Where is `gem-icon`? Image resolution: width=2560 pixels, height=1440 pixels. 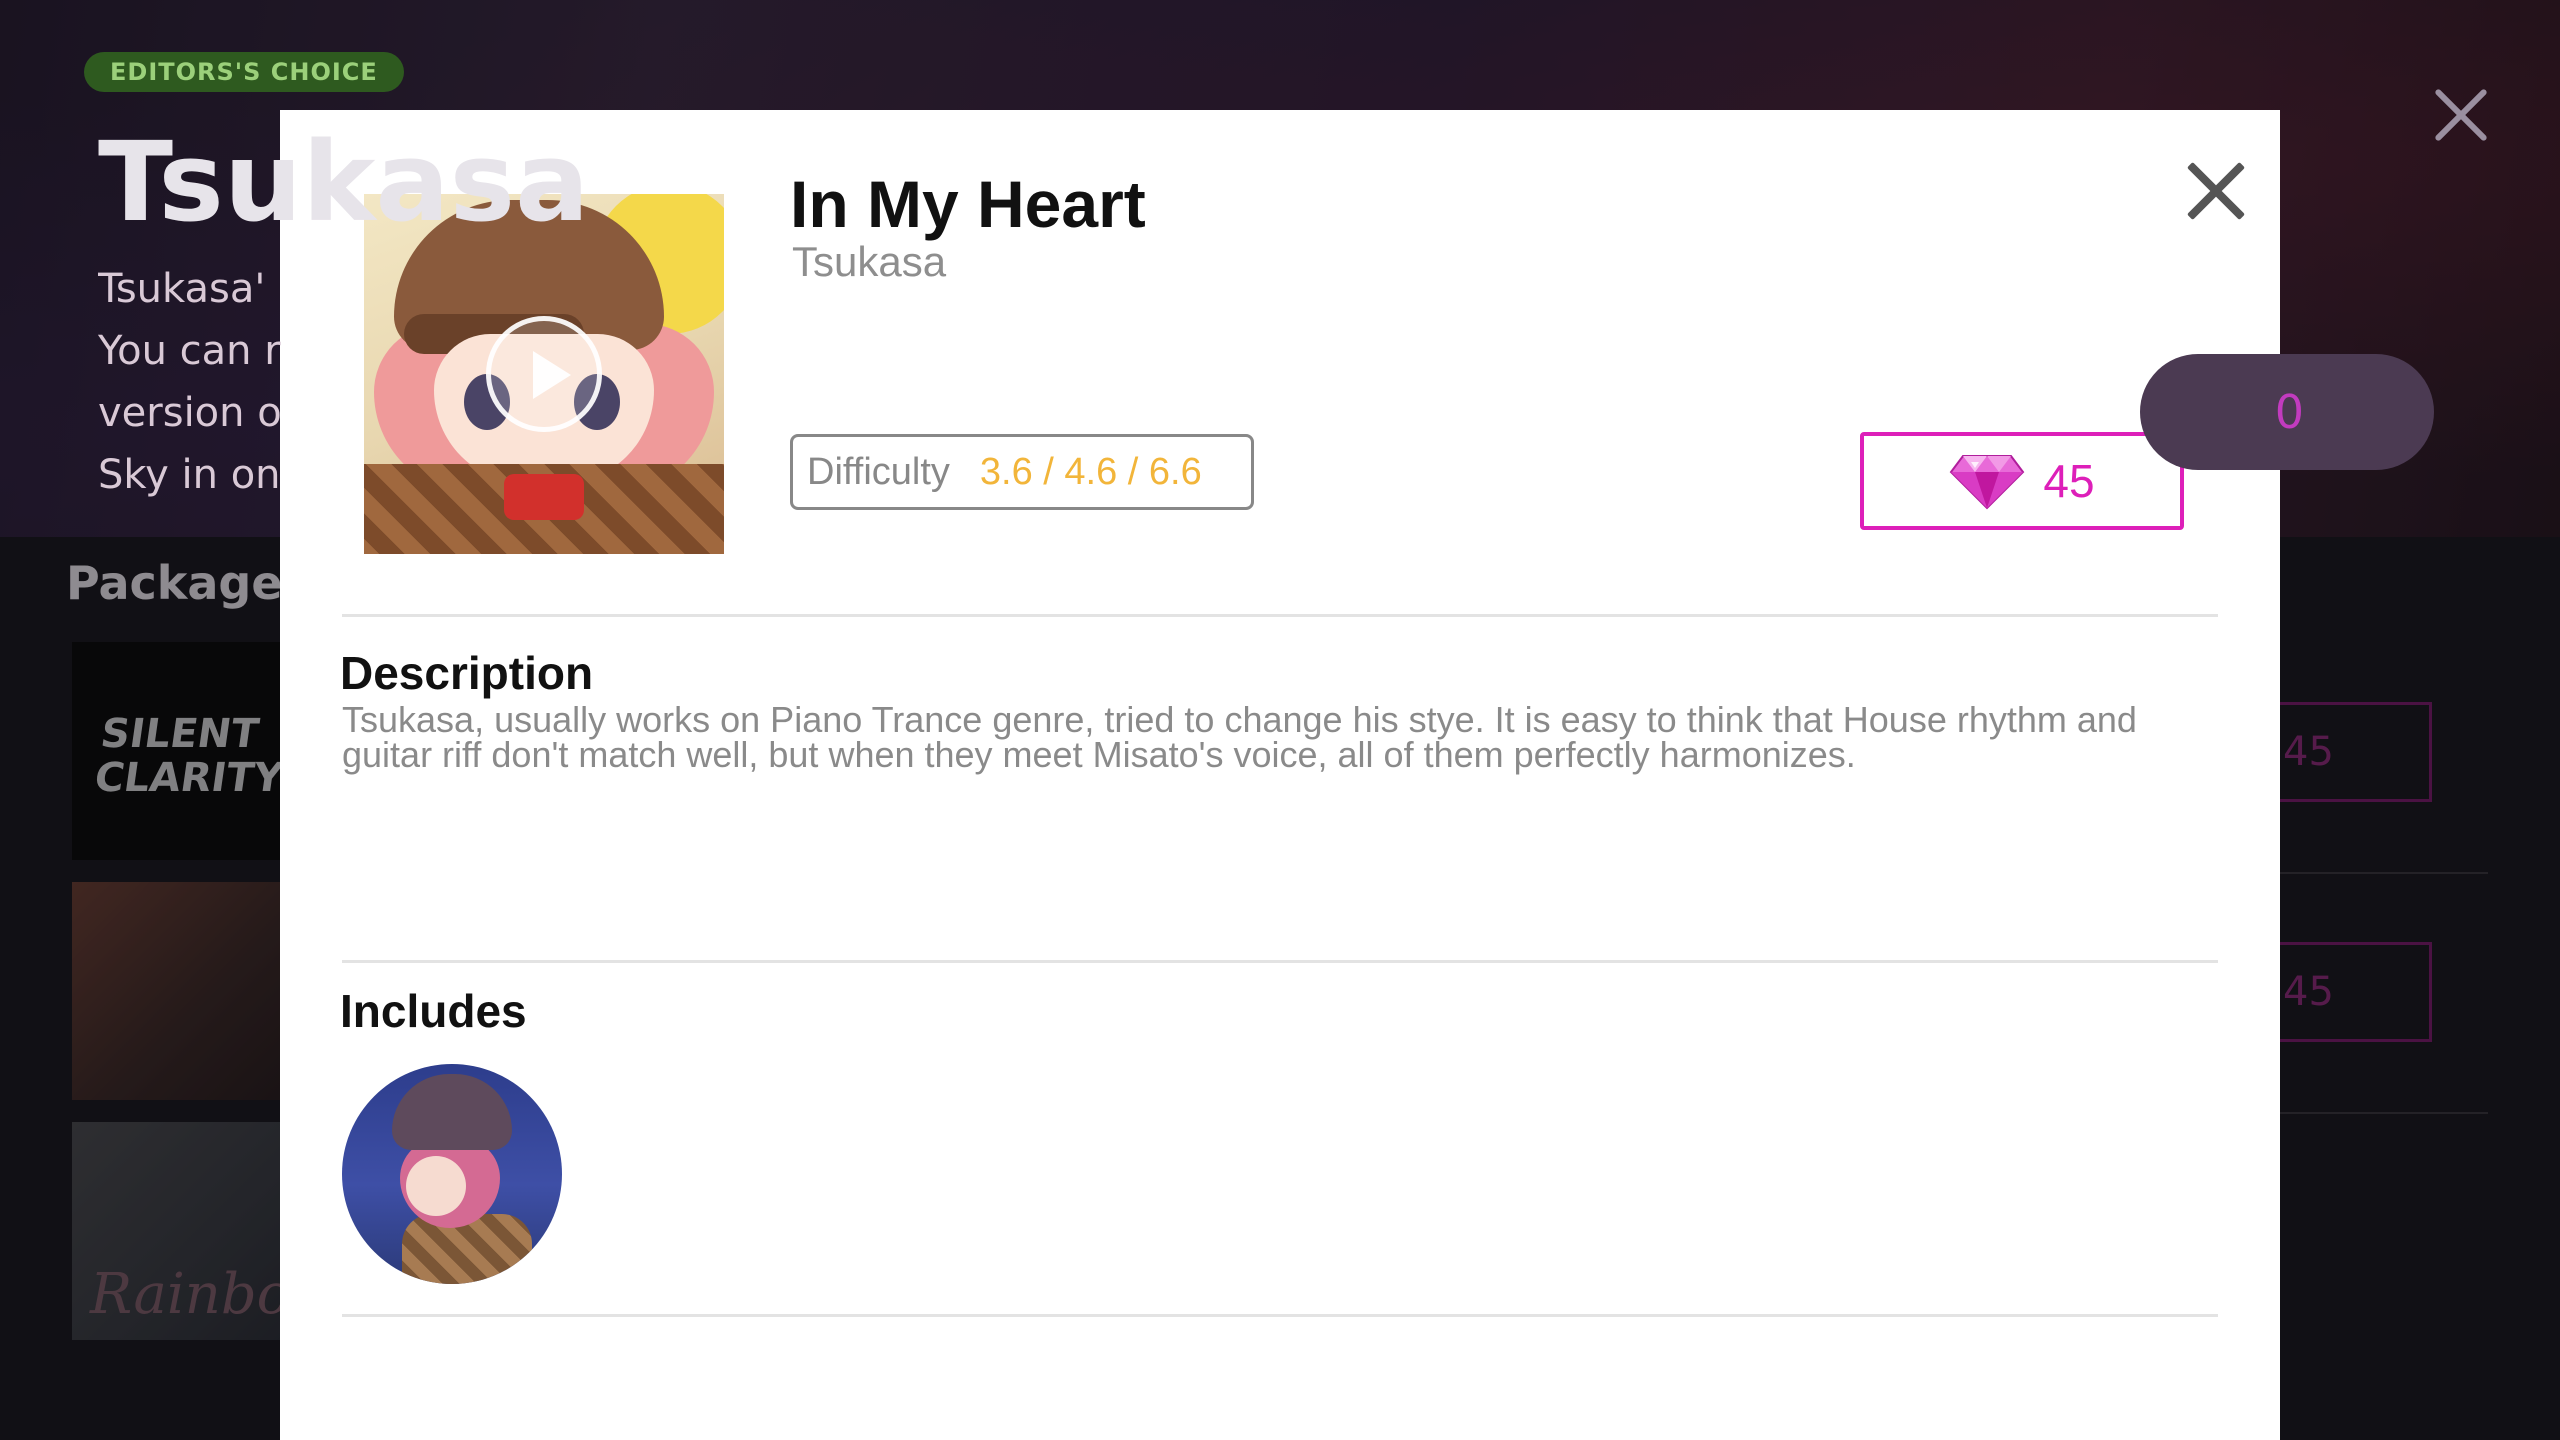
gem-icon is located at coordinates (1987, 482).